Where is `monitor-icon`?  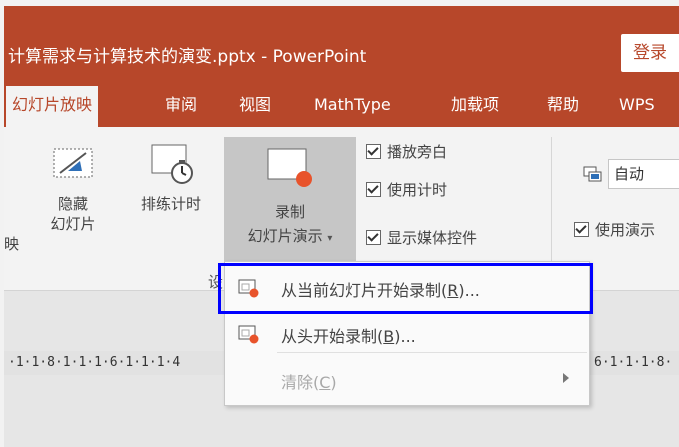
monitor-icon is located at coordinates (592, 174).